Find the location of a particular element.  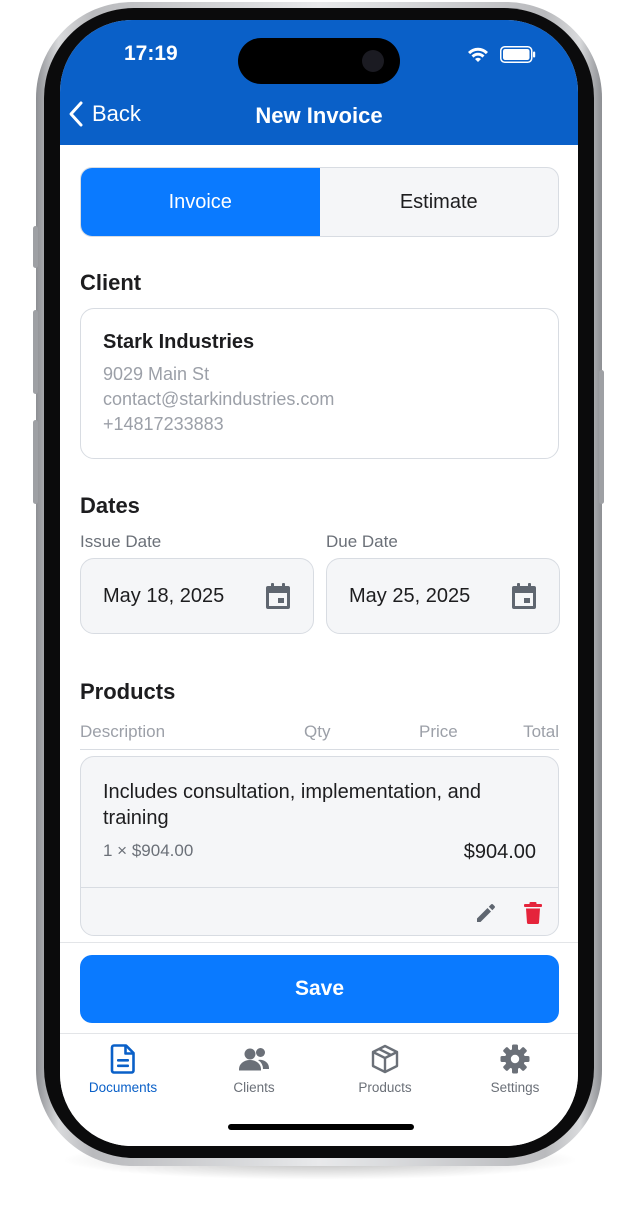

app-header: 17:19 Back New Invoice is located at coordinates (319, 82).